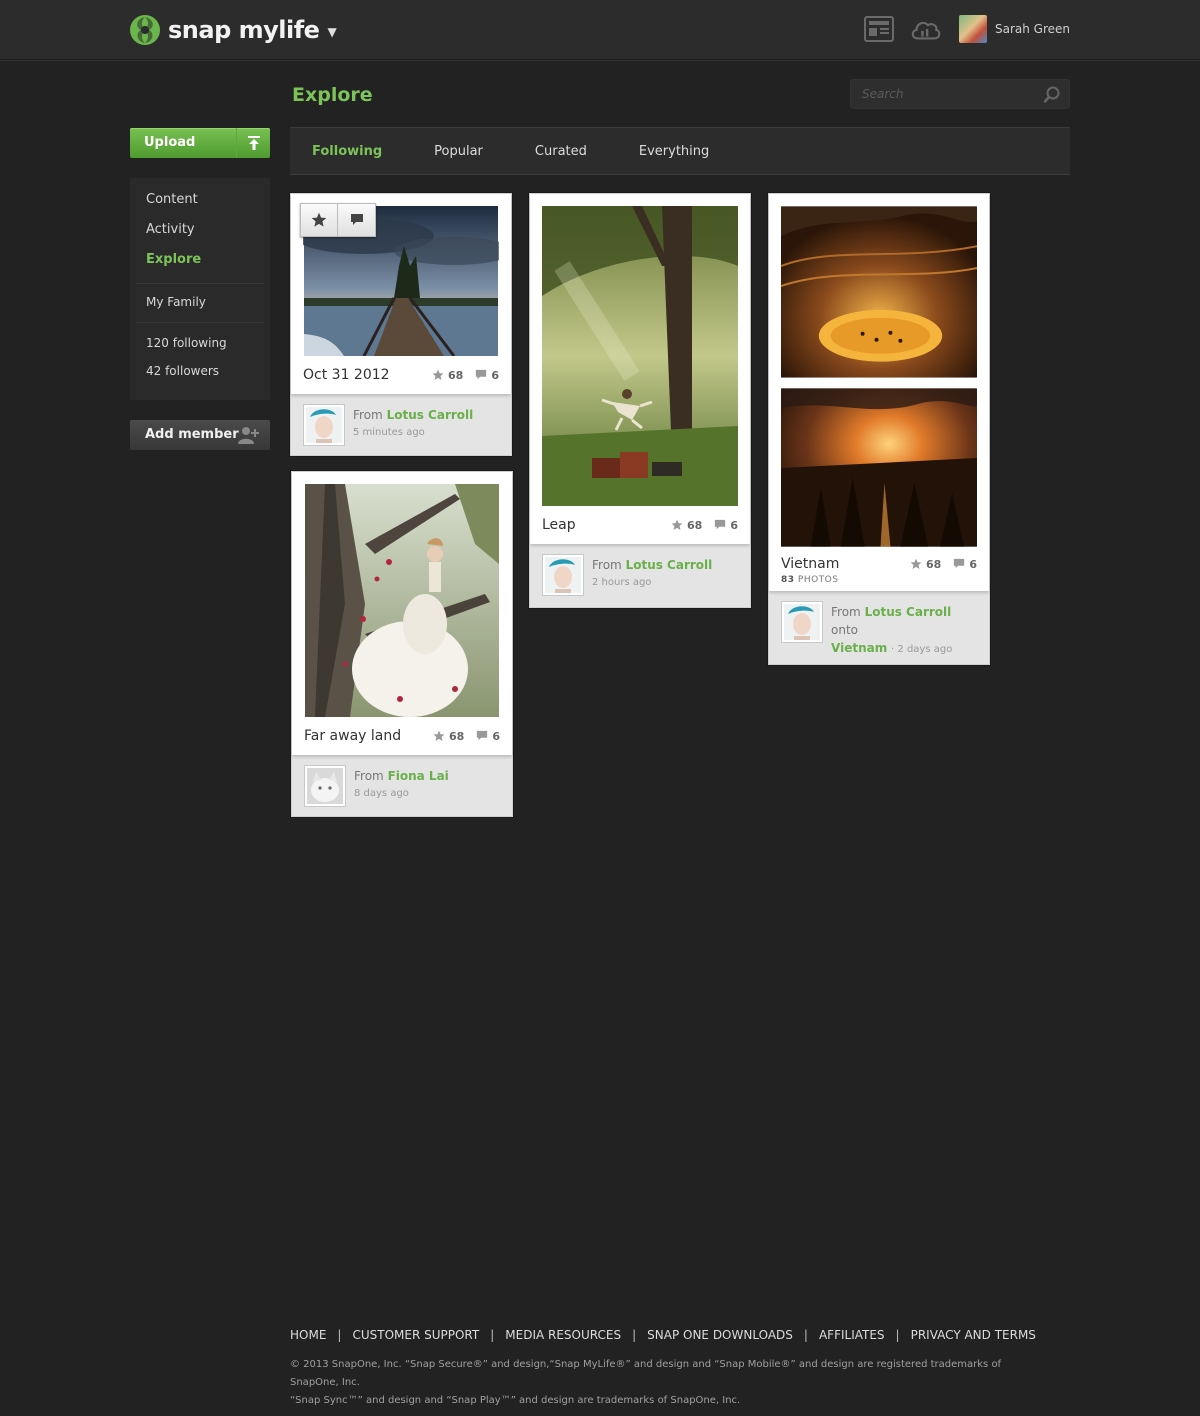  What do you see at coordinates (145, 30) in the screenshot?
I see `snap-logo-icon` at bounding box center [145, 30].